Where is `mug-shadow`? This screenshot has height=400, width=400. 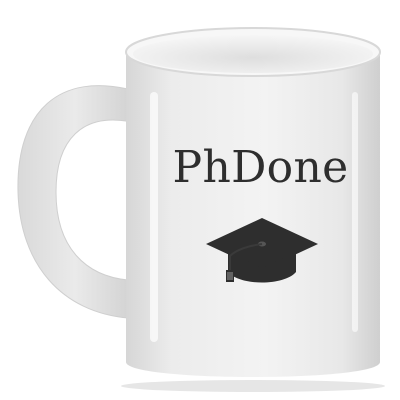
mug-shadow is located at coordinates (253, 386).